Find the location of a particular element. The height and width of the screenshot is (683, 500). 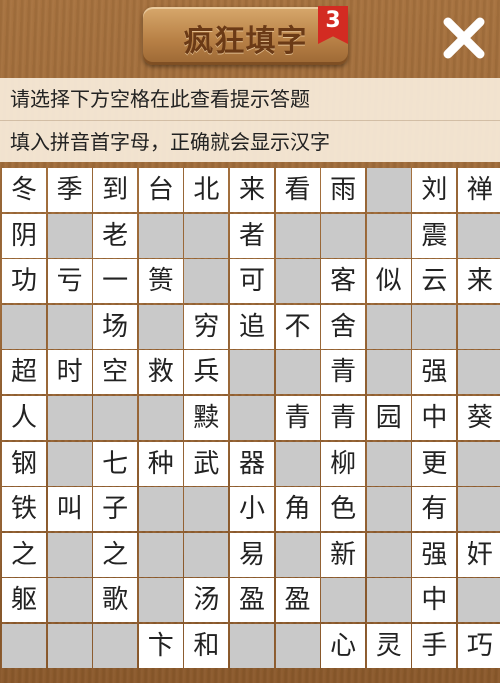

grid-cell: 角 is located at coordinates (297, 509).